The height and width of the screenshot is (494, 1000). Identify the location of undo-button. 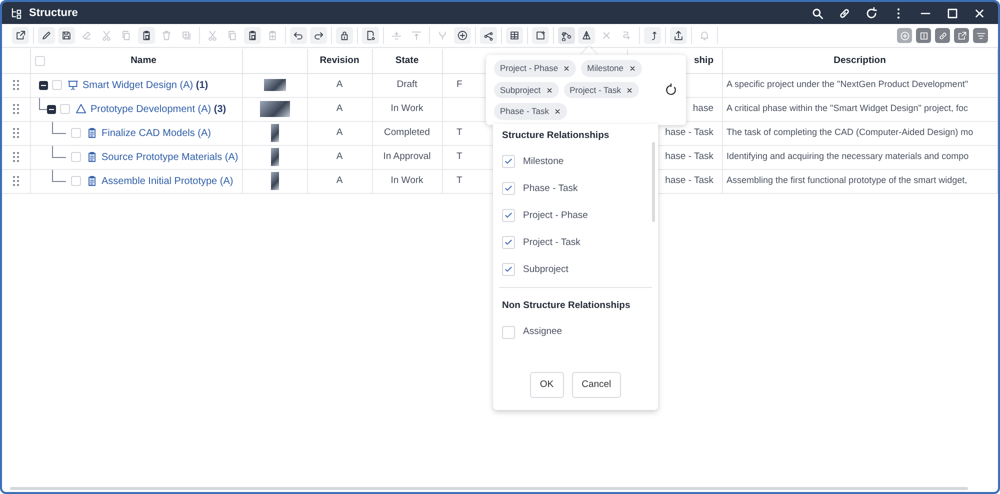
(298, 35).